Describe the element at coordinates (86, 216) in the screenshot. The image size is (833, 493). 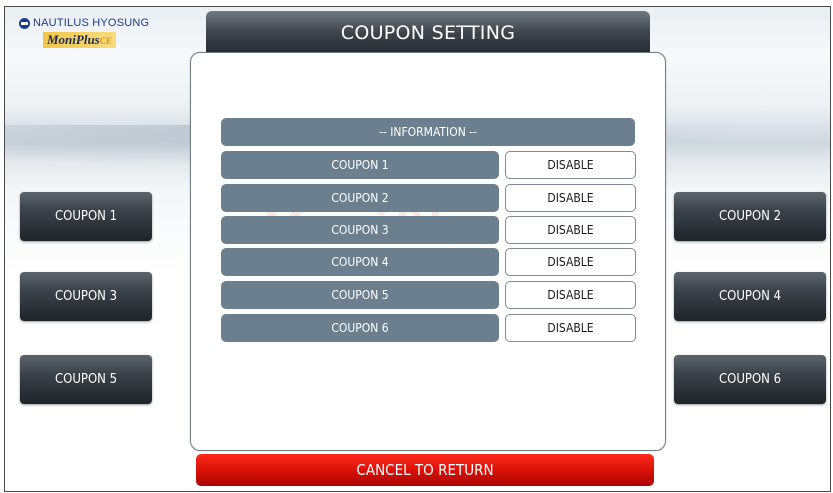
I see `coupon-1-button: COUPON 1` at that location.